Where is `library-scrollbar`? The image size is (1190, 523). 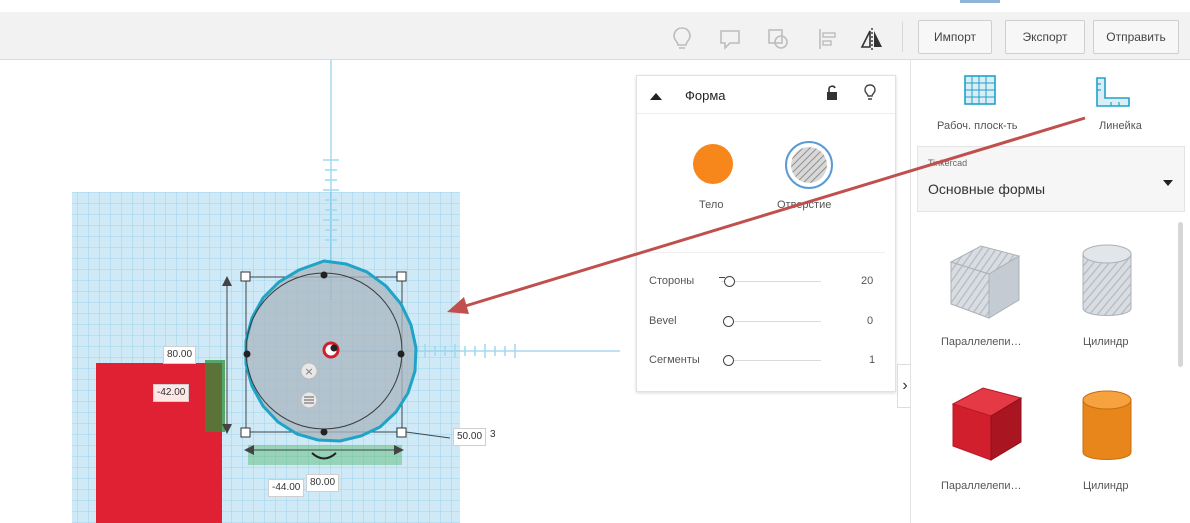 library-scrollbar is located at coordinates (1180, 294).